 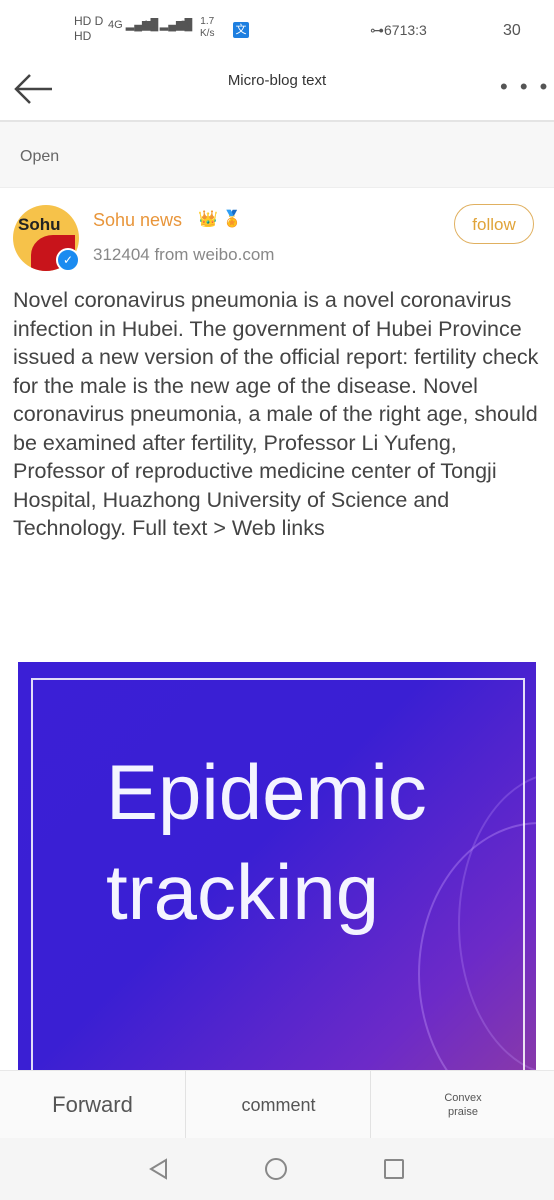 I want to click on follow-button: follow, so click(x=494, y=224).